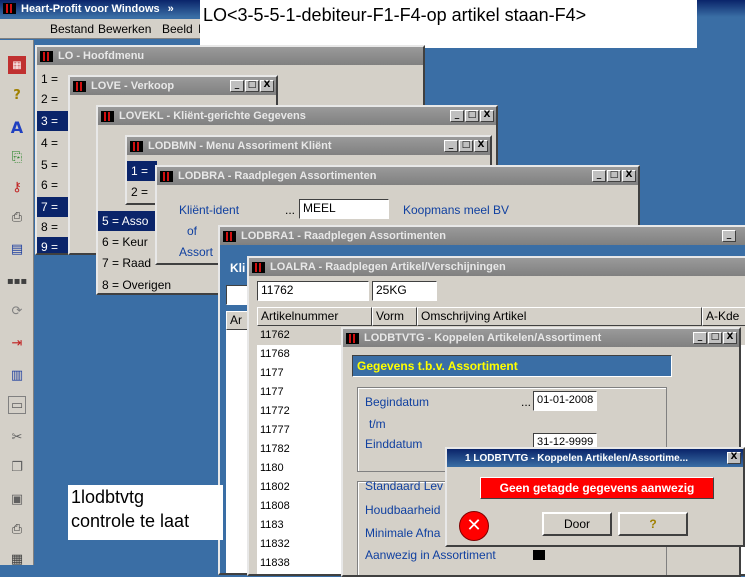 The height and width of the screenshot is (577, 745). I want to click on table-row: 11802, so click(273, 487).